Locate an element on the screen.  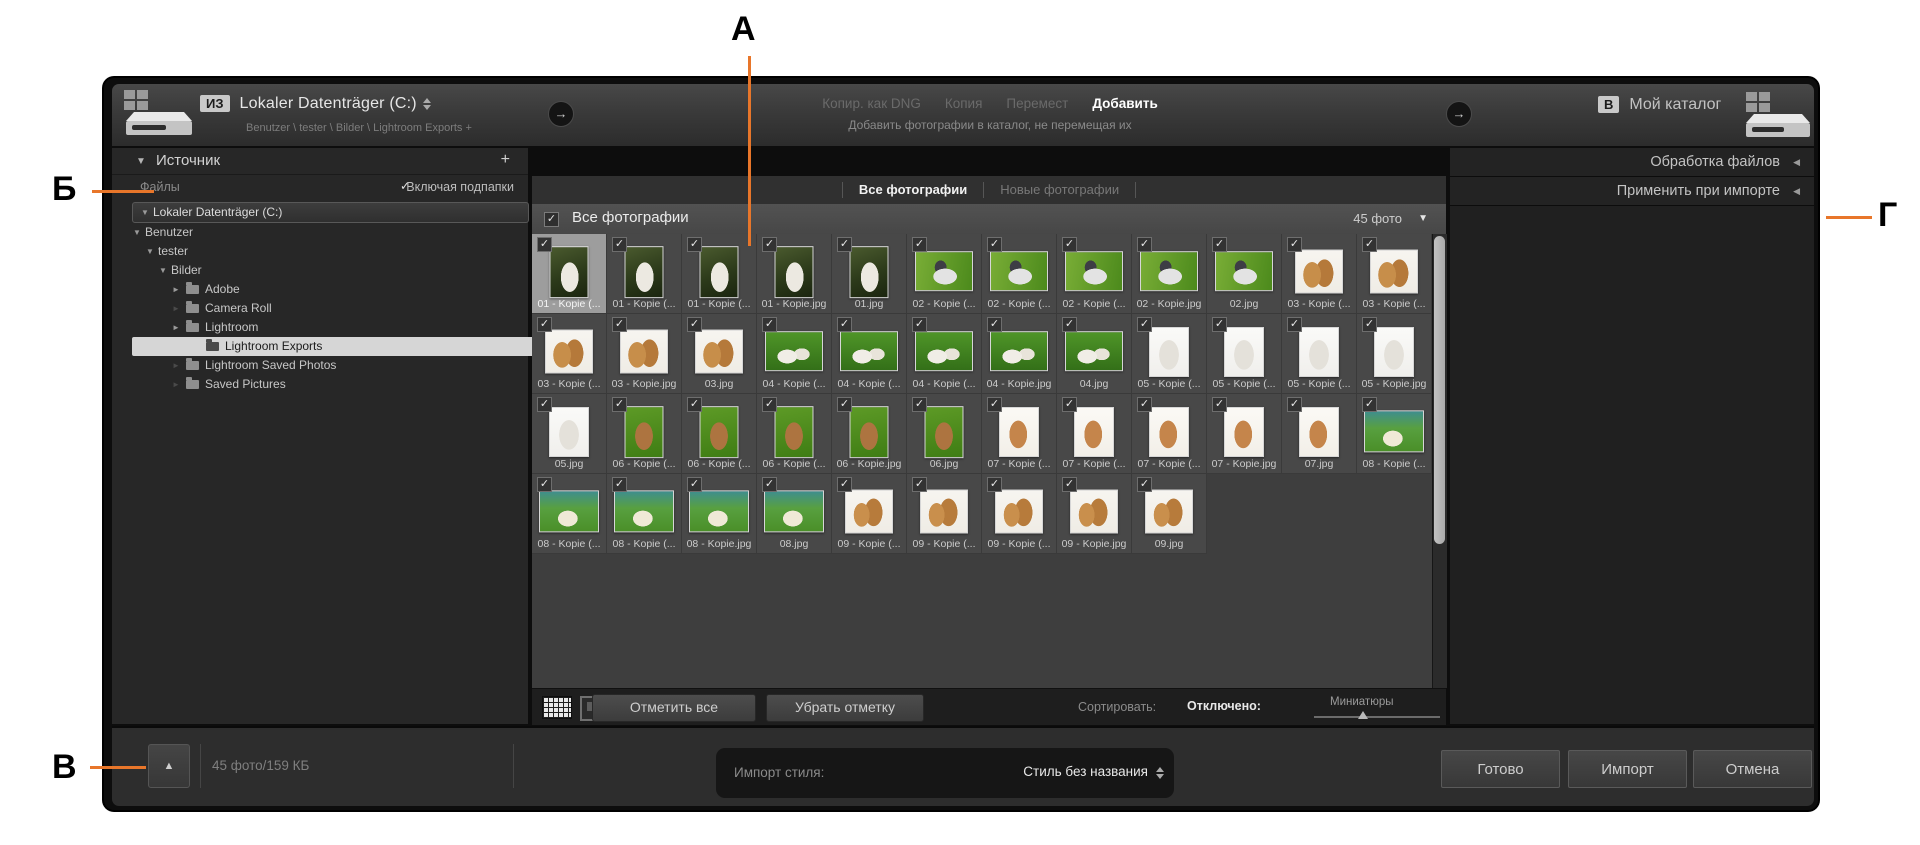
photo-cell: ✓ 08.jpg is located at coordinates (794, 514).